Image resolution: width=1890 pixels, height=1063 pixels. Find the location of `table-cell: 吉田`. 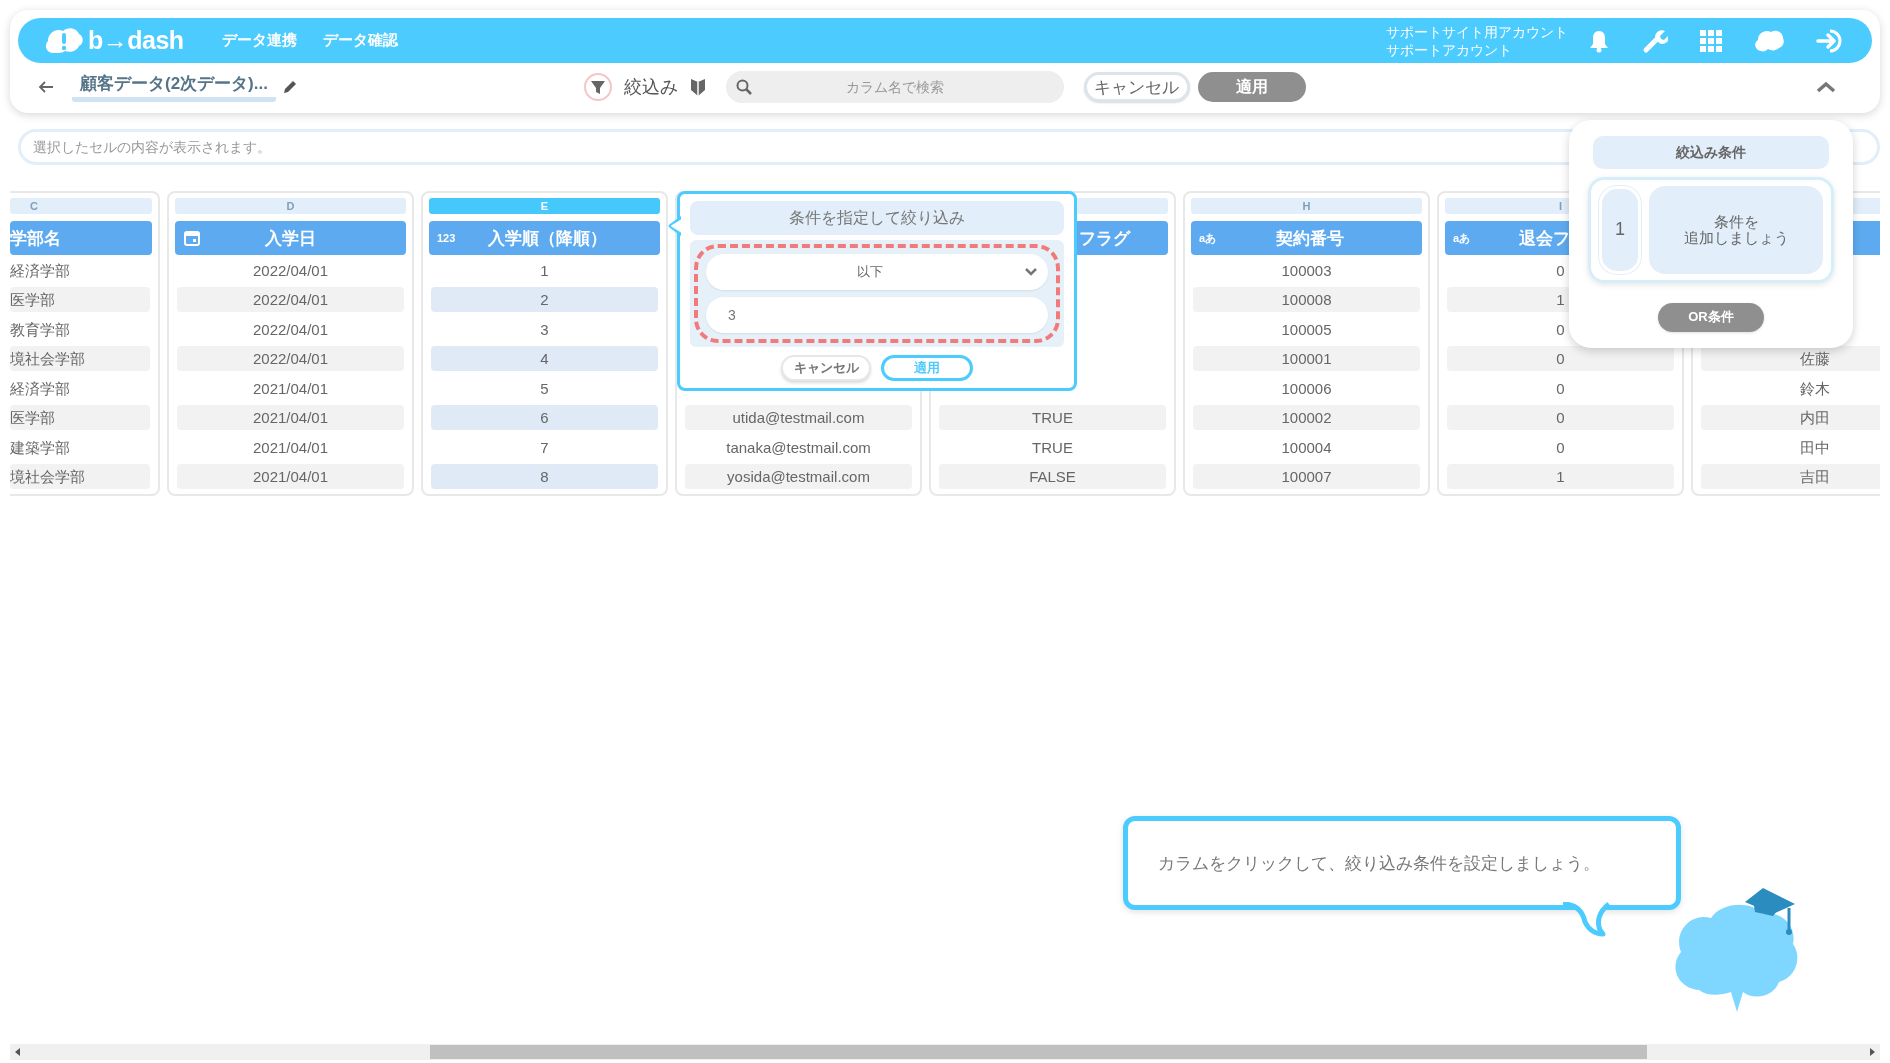

table-cell: 吉田 is located at coordinates (1790, 476).